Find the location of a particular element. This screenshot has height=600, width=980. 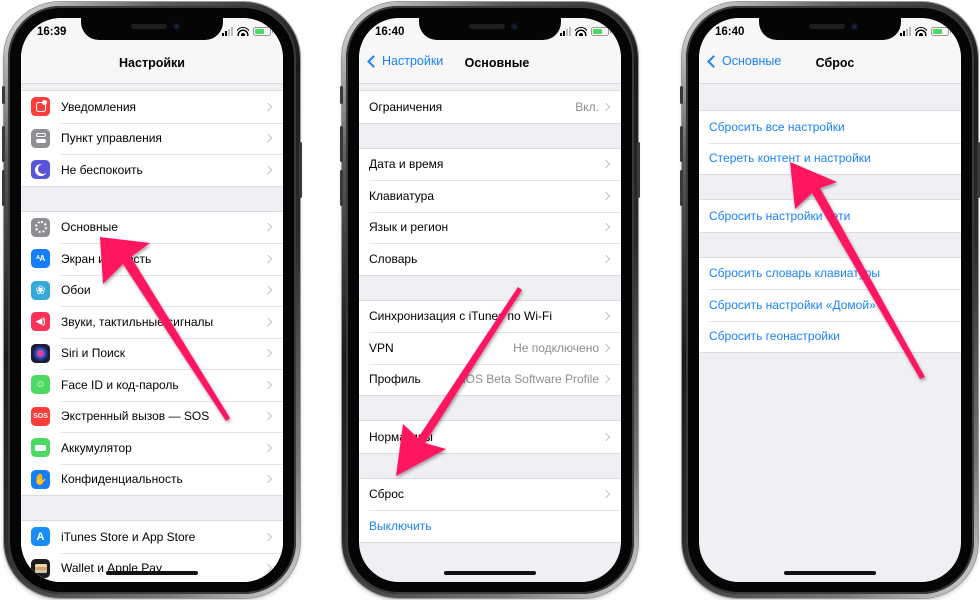

settings-item-wallpaper: ❀ Обои is located at coordinates (152, 290).